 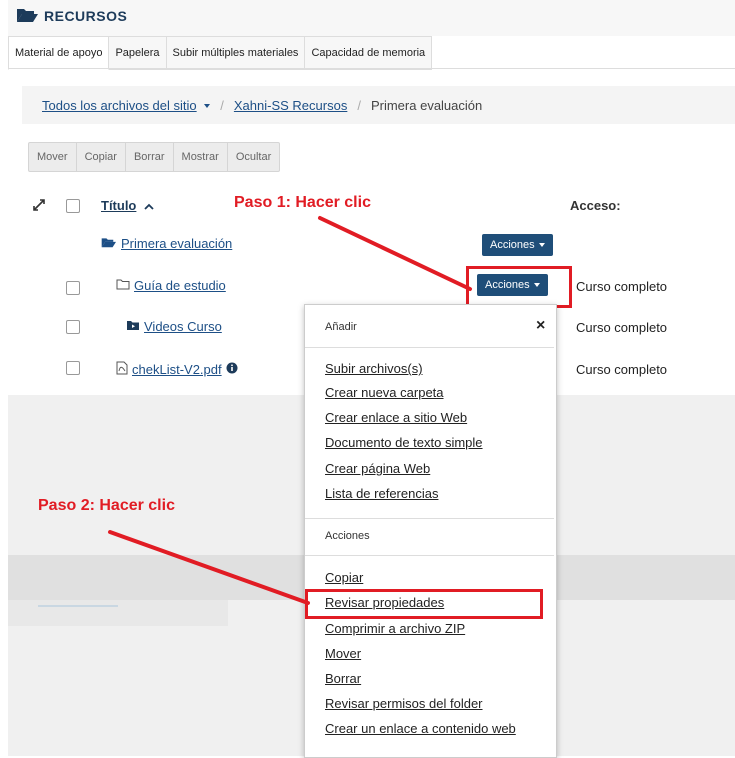 I want to click on video-folder-icon, so click(x=133, y=327).